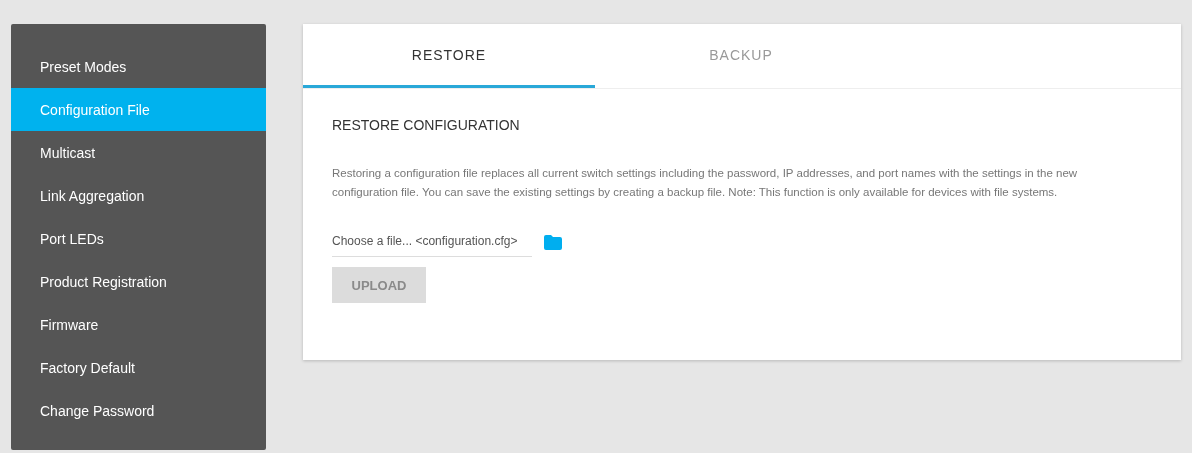 The width and height of the screenshot is (1192, 453). Describe the element at coordinates (138, 238) in the screenshot. I see `sidebar-item: Port LEDs` at that location.